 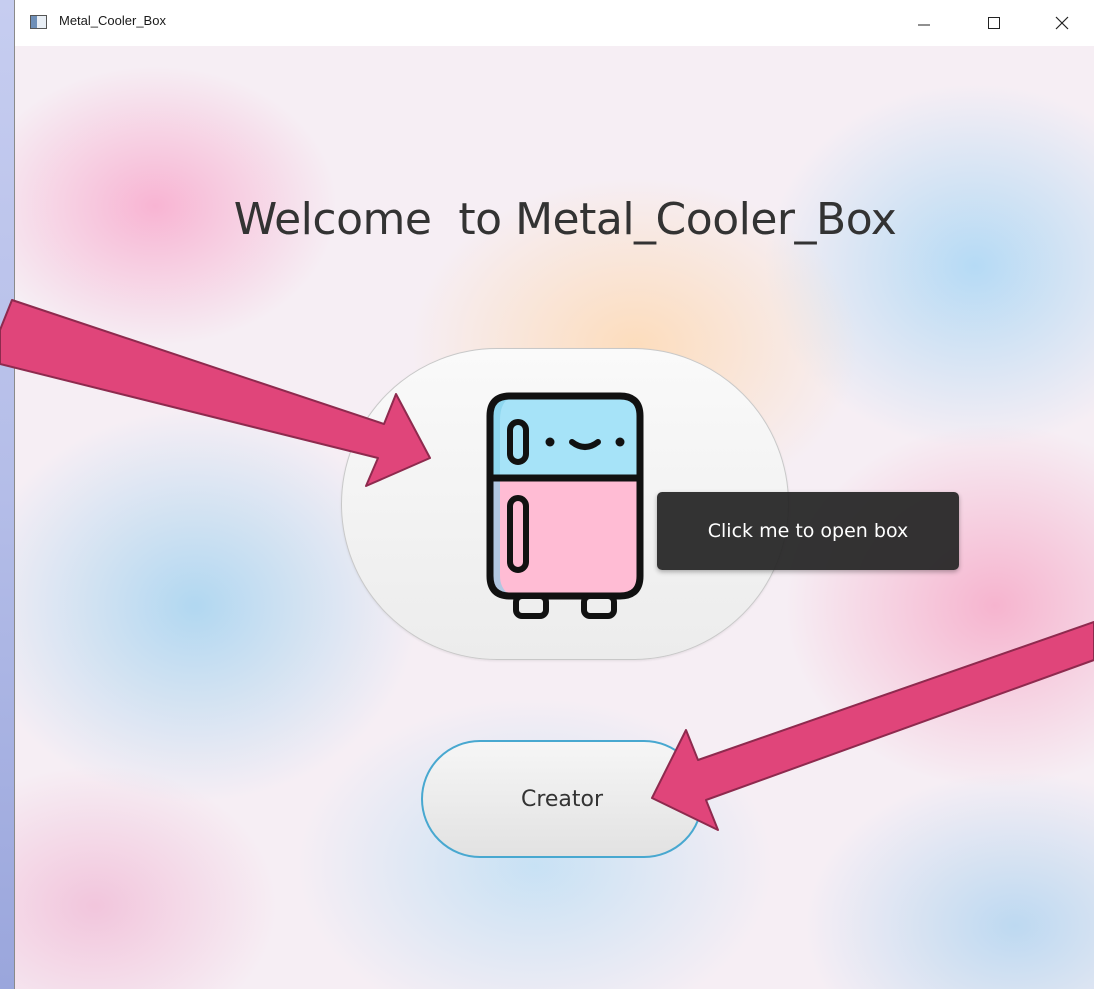 What do you see at coordinates (112, 20) in the screenshot?
I see `window-title: Metal_Cooler_Box` at bounding box center [112, 20].